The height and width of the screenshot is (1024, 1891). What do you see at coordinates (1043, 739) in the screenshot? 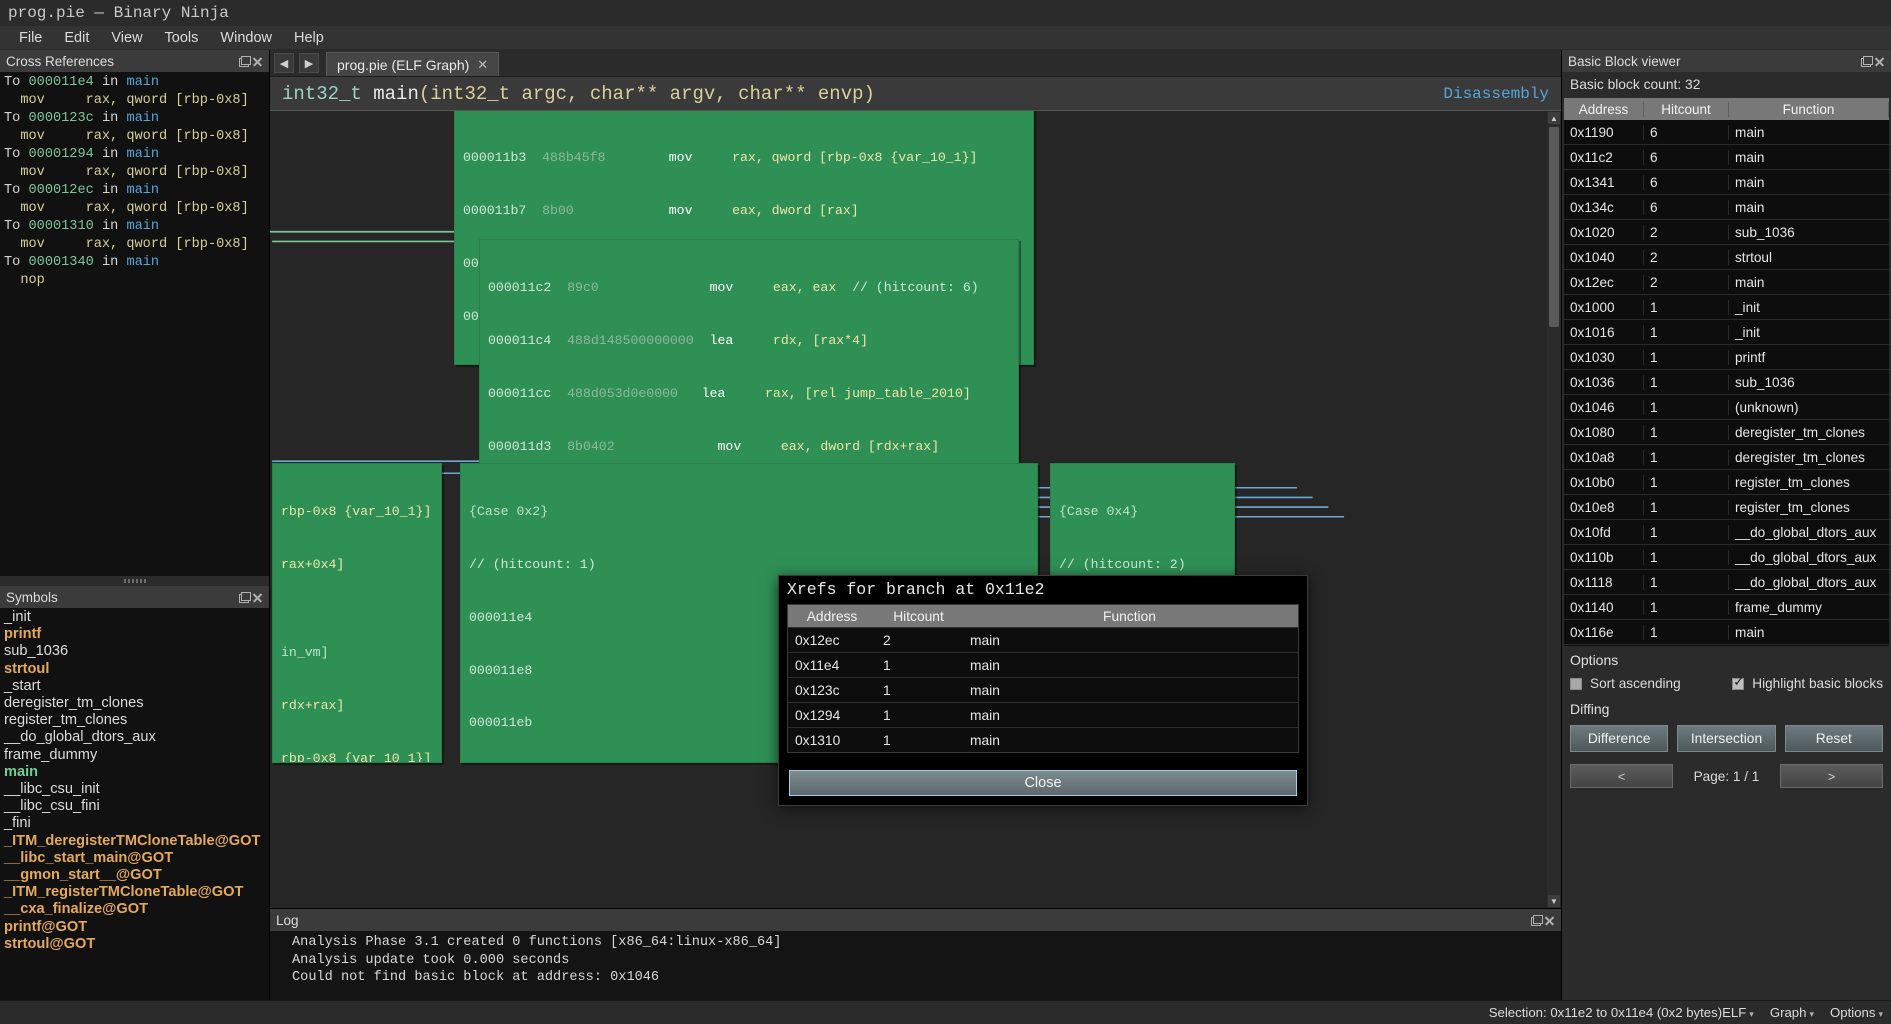
I see `table-row: 0x1310 1 main` at bounding box center [1043, 739].